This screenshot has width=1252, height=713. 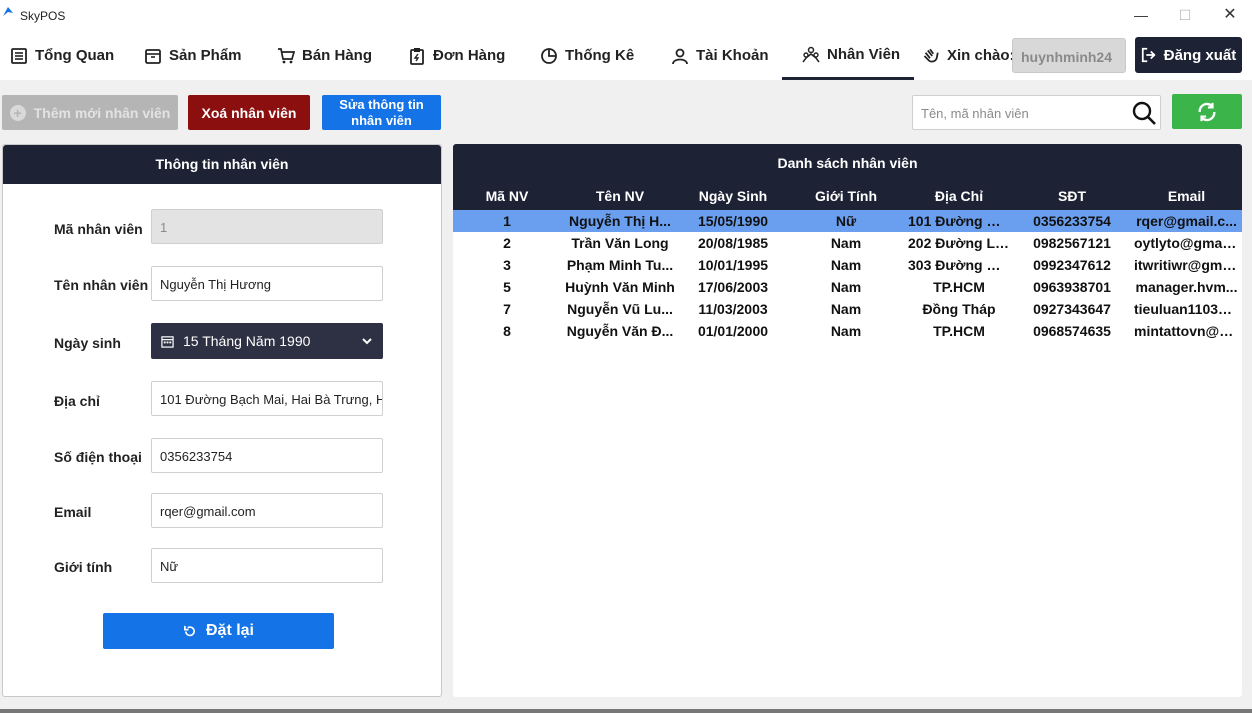 What do you see at coordinates (1141, 15) in the screenshot?
I see `minimize-button: —` at bounding box center [1141, 15].